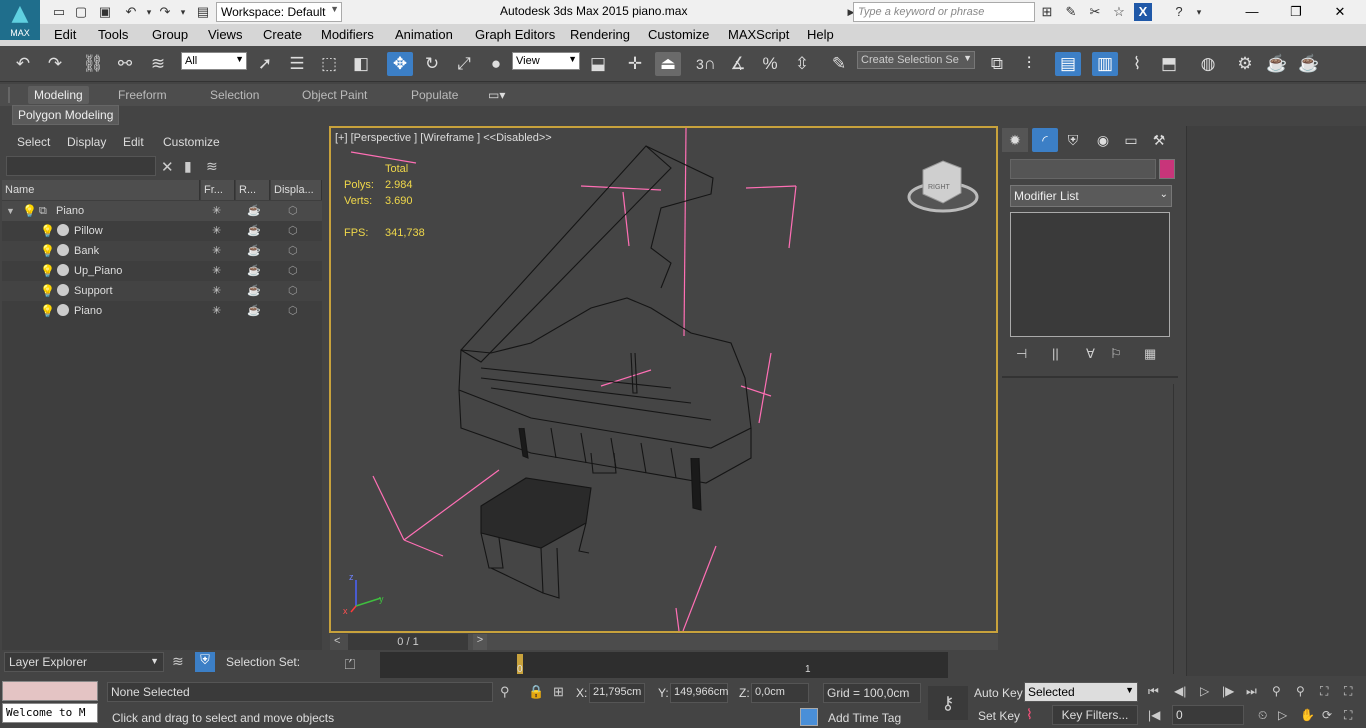  Describe the element at coordinates (334, 95) in the screenshot. I see `tab-object-paint: Object Paint` at that location.